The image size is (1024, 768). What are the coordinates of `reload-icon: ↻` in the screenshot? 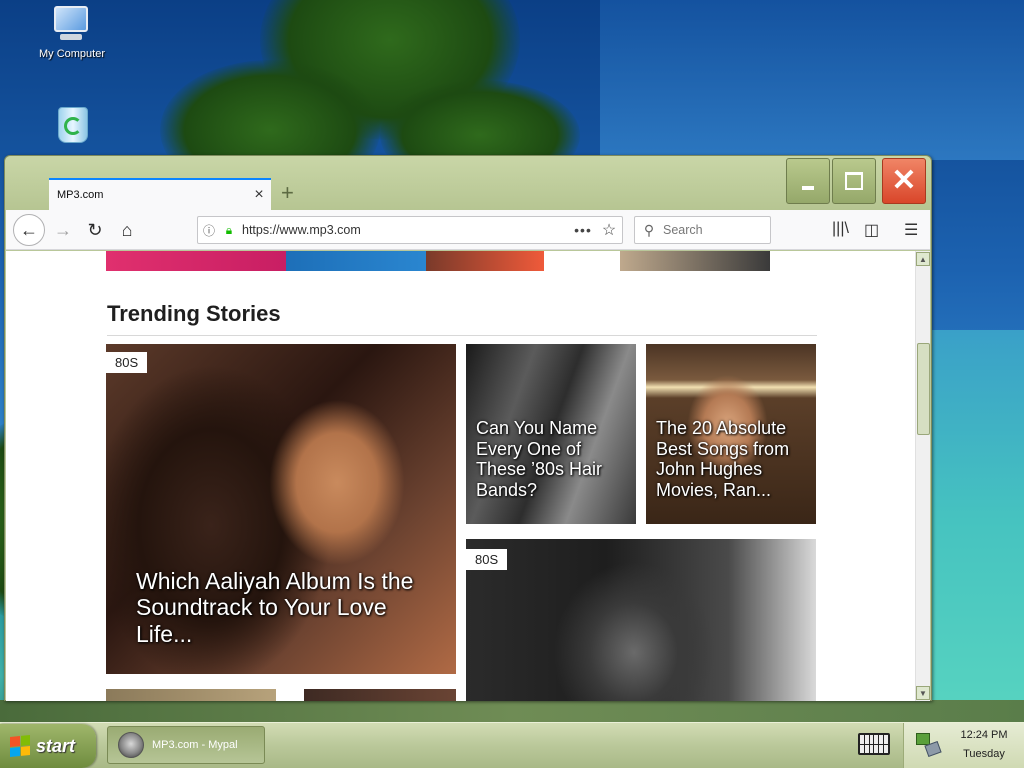 It's located at (95, 229).